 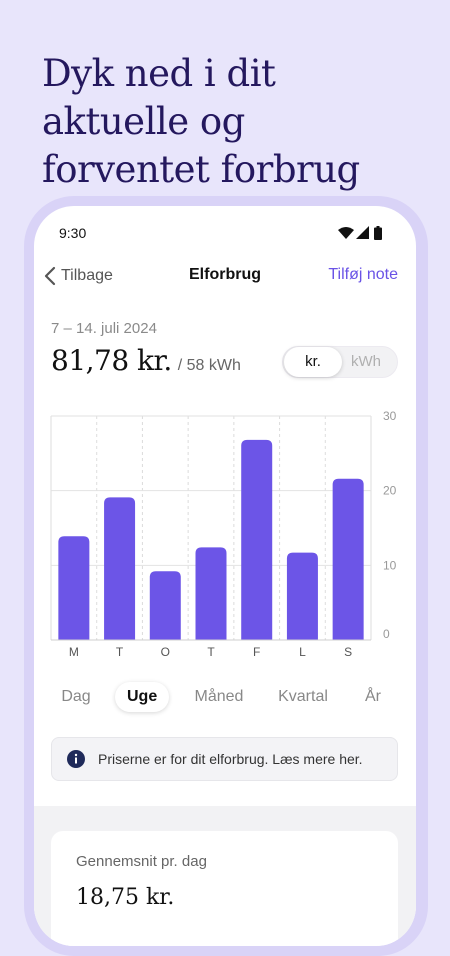 What do you see at coordinates (378, 233) in the screenshot?
I see `battery-icon` at bounding box center [378, 233].